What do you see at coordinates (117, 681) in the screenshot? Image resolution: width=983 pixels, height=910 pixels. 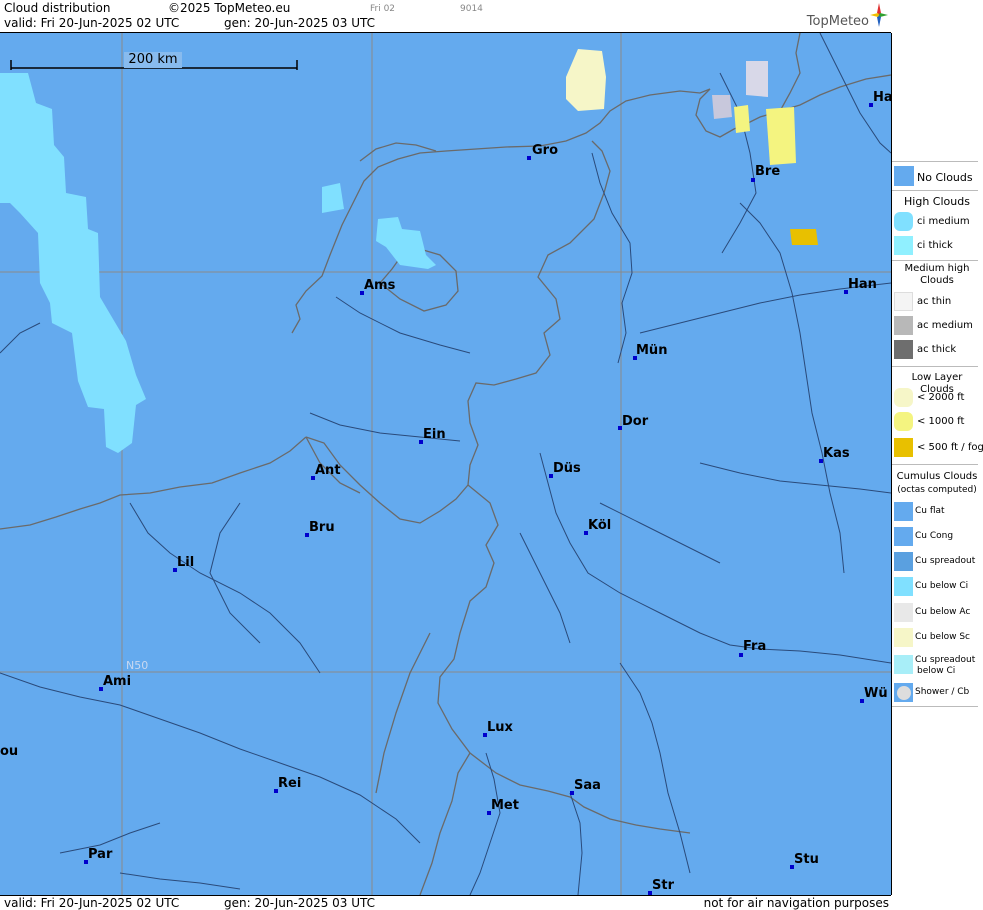 I see `city-label: Ami` at bounding box center [117, 681].